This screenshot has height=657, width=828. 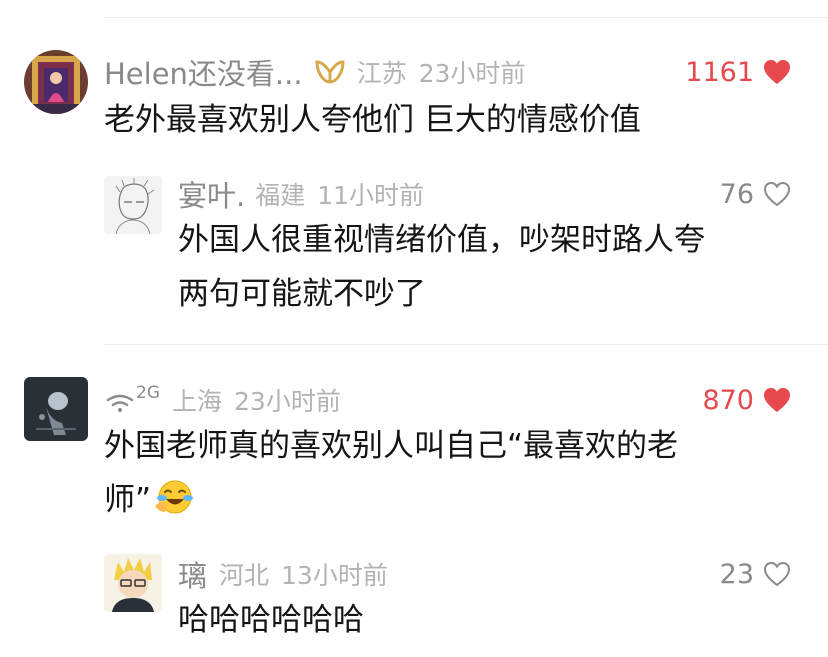 What do you see at coordinates (132, 398) in the screenshot?
I see `wifi-2g-icon: 2G` at bounding box center [132, 398].